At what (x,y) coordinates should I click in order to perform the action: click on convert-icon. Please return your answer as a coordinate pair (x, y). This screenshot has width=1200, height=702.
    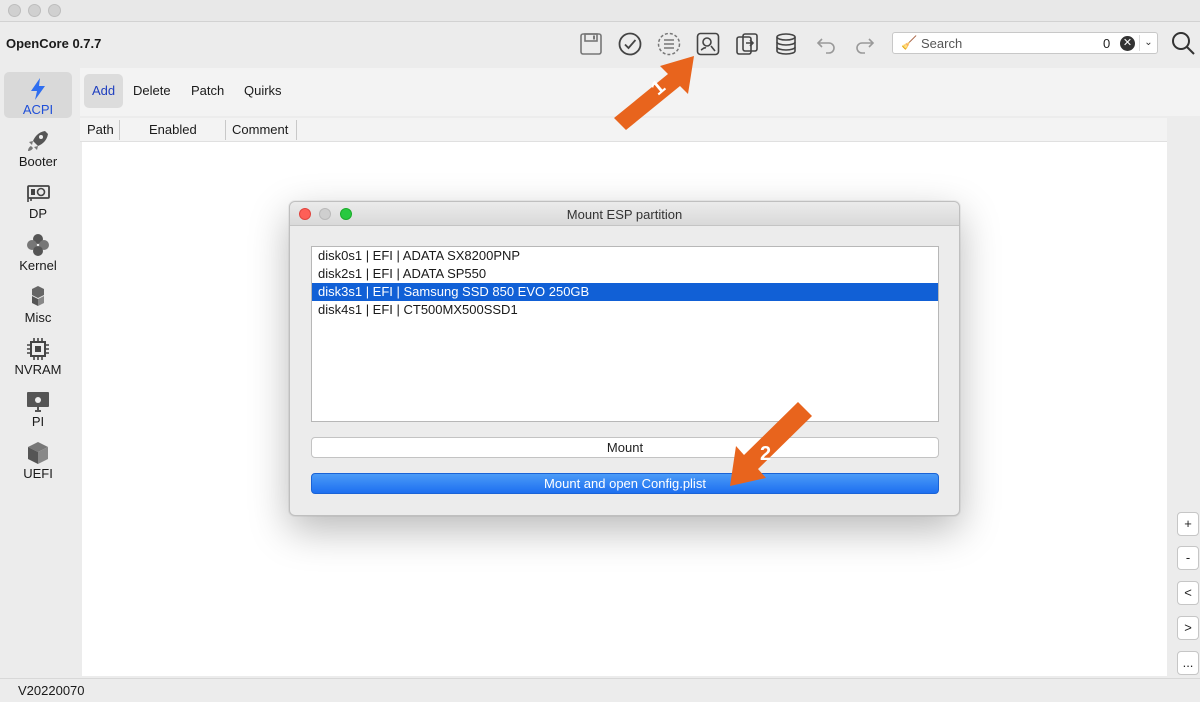
    Looking at the image, I should click on (747, 44).